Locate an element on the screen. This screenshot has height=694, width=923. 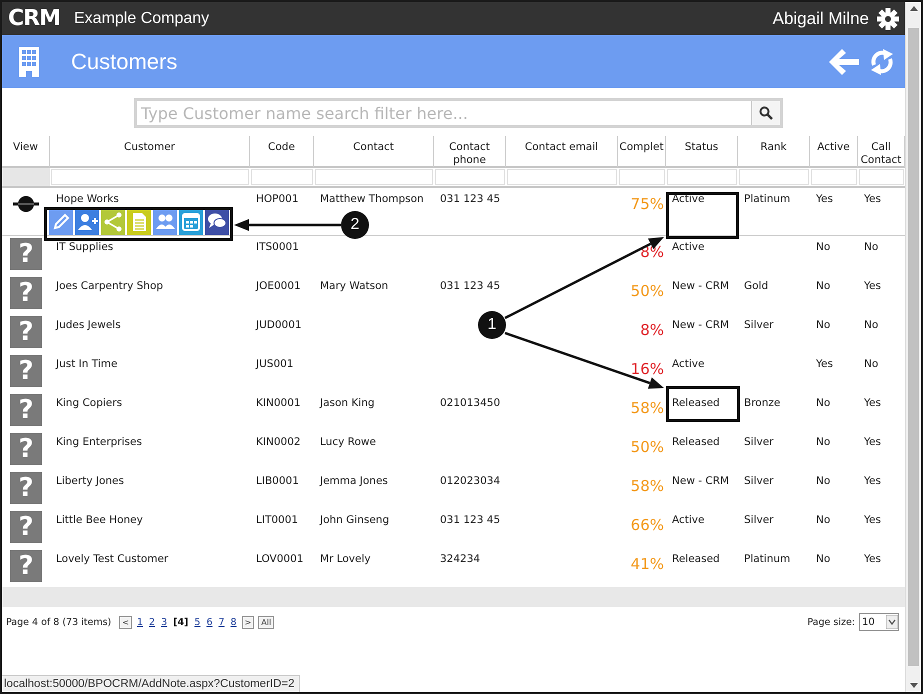
scroll-down-icon is located at coordinates (914, 686).